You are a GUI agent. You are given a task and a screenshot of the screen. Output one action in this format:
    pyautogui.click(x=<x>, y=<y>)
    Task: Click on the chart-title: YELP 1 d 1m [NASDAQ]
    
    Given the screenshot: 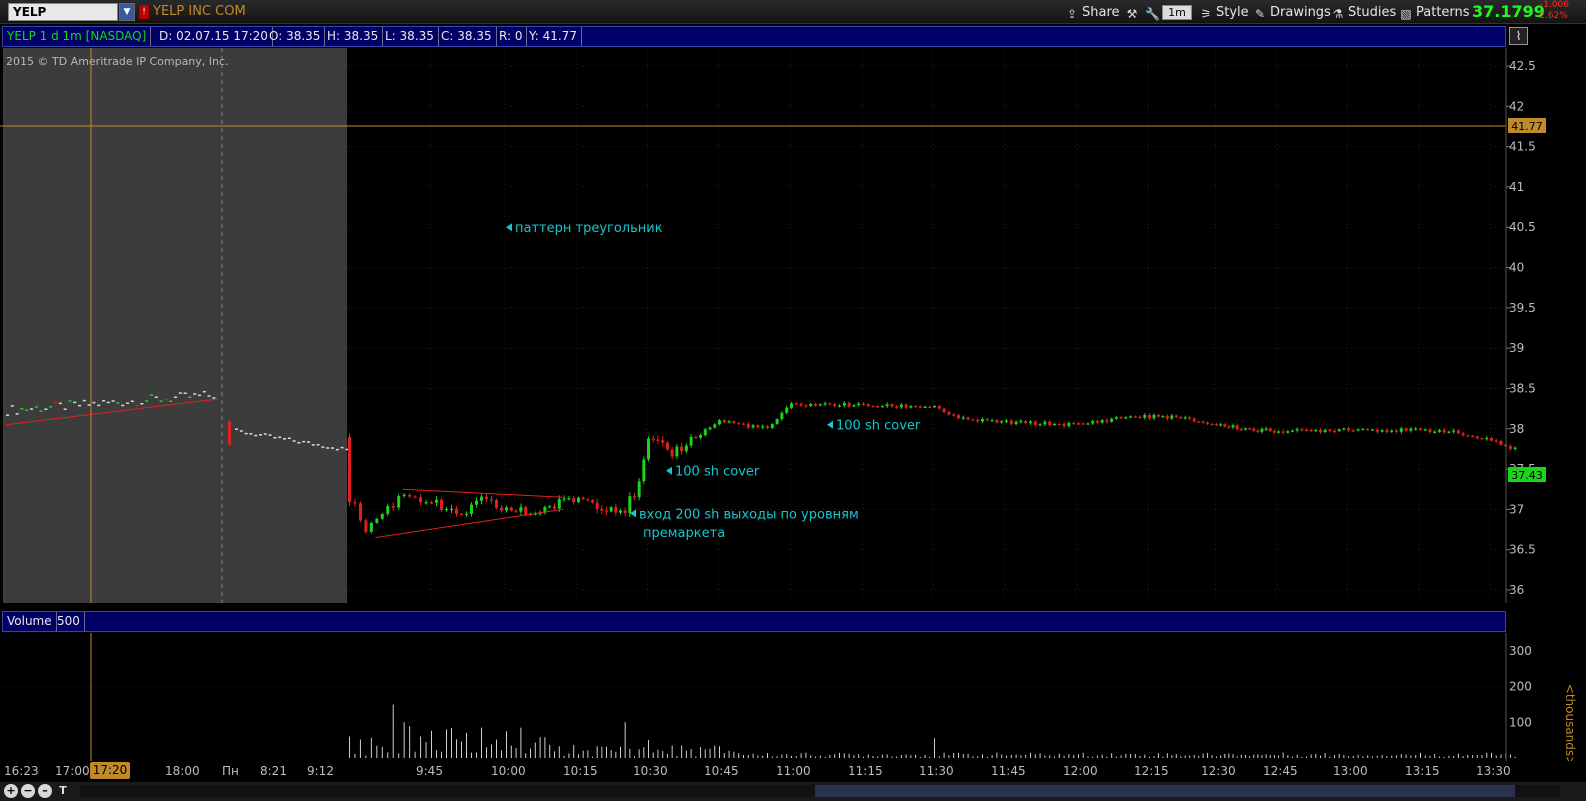 What is the action you would take?
    pyautogui.click(x=77, y=36)
    